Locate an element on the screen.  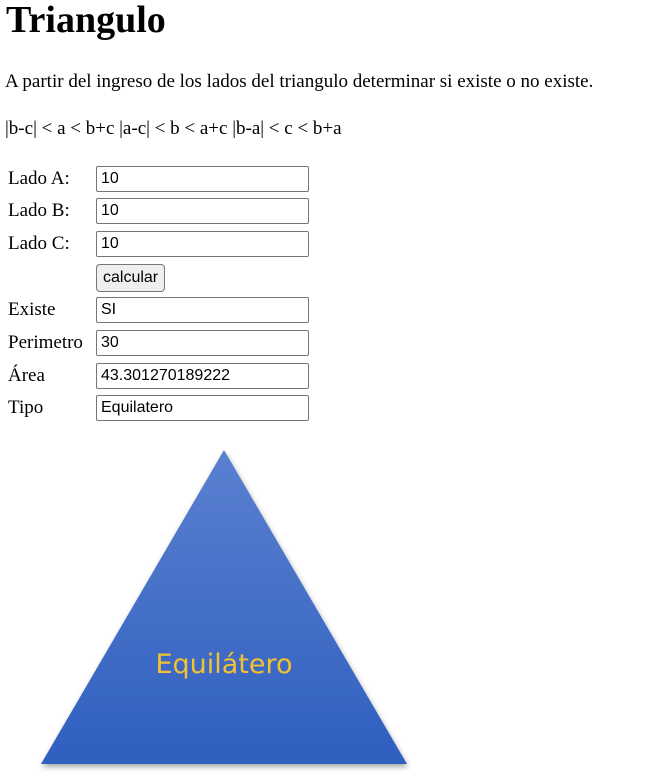
side-b-input is located at coordinates (202, 211).